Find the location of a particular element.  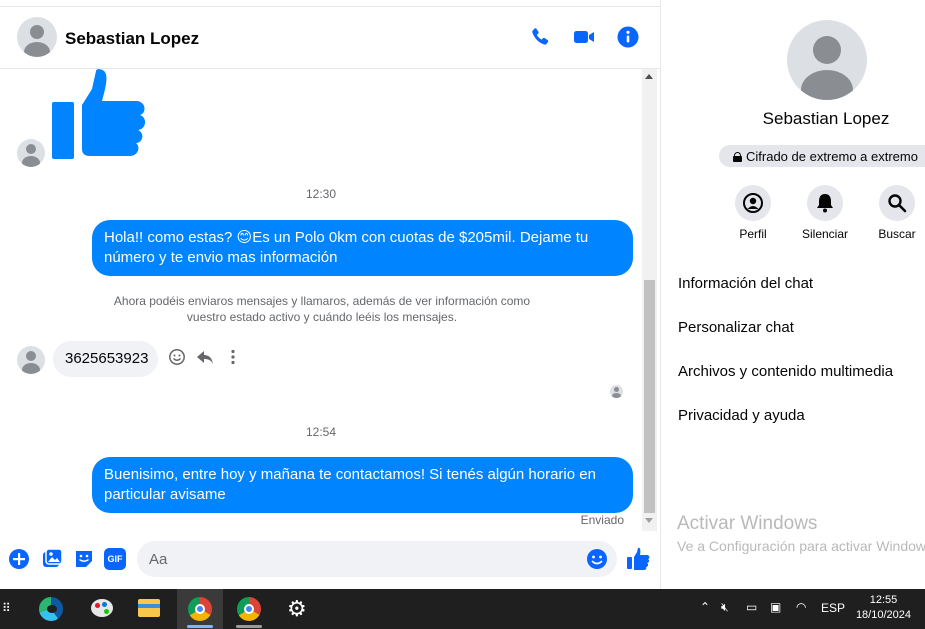

menu-privacy-help: Privacidad y ayuda is located at coordinates (741, 415).